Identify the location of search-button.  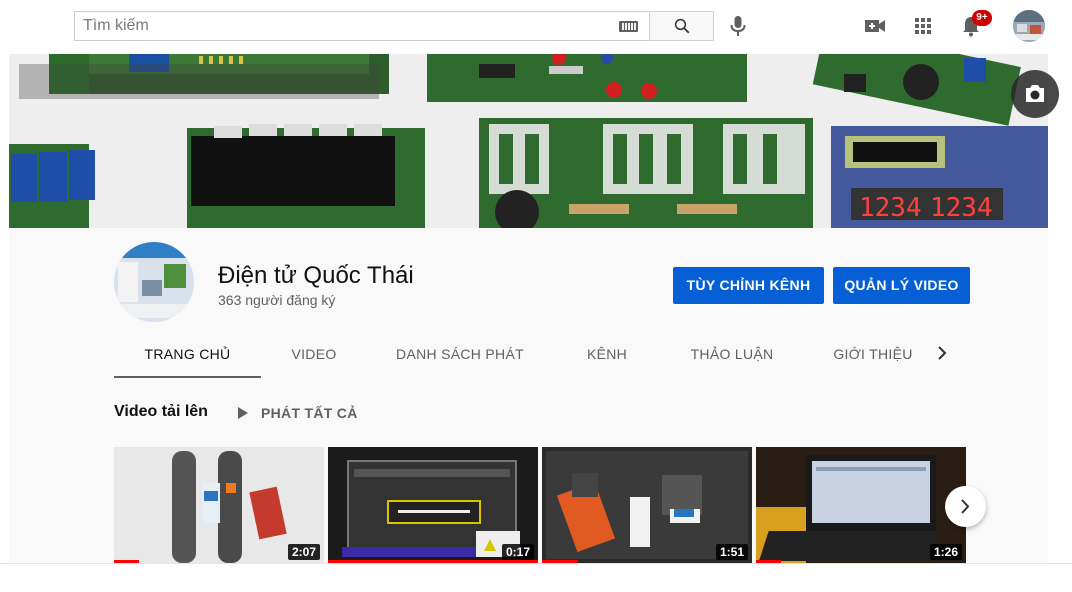
(681, 26).